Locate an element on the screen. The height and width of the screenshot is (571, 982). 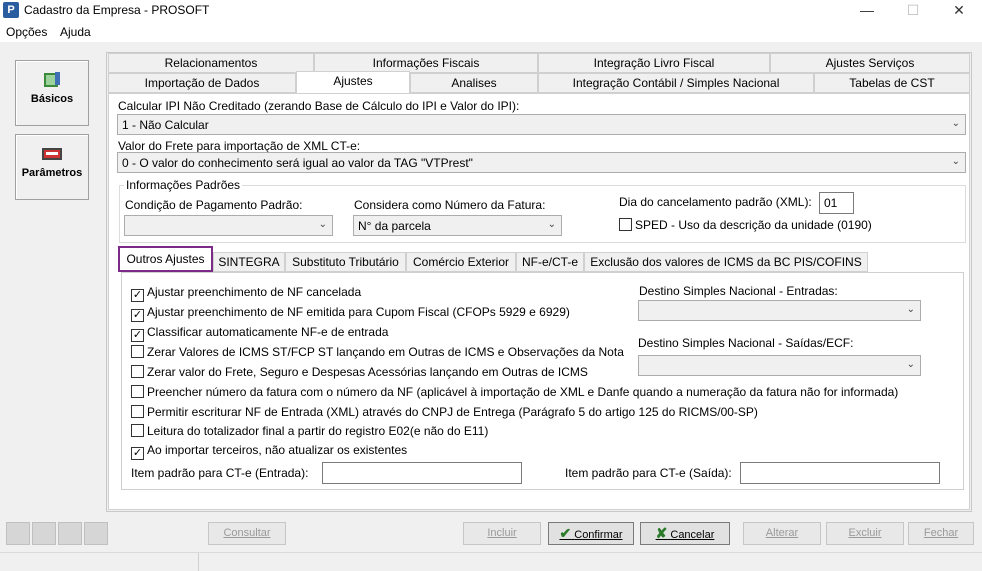
tab-importacao-de-dados: Importação de Dados is located at coordinates (202, 83).